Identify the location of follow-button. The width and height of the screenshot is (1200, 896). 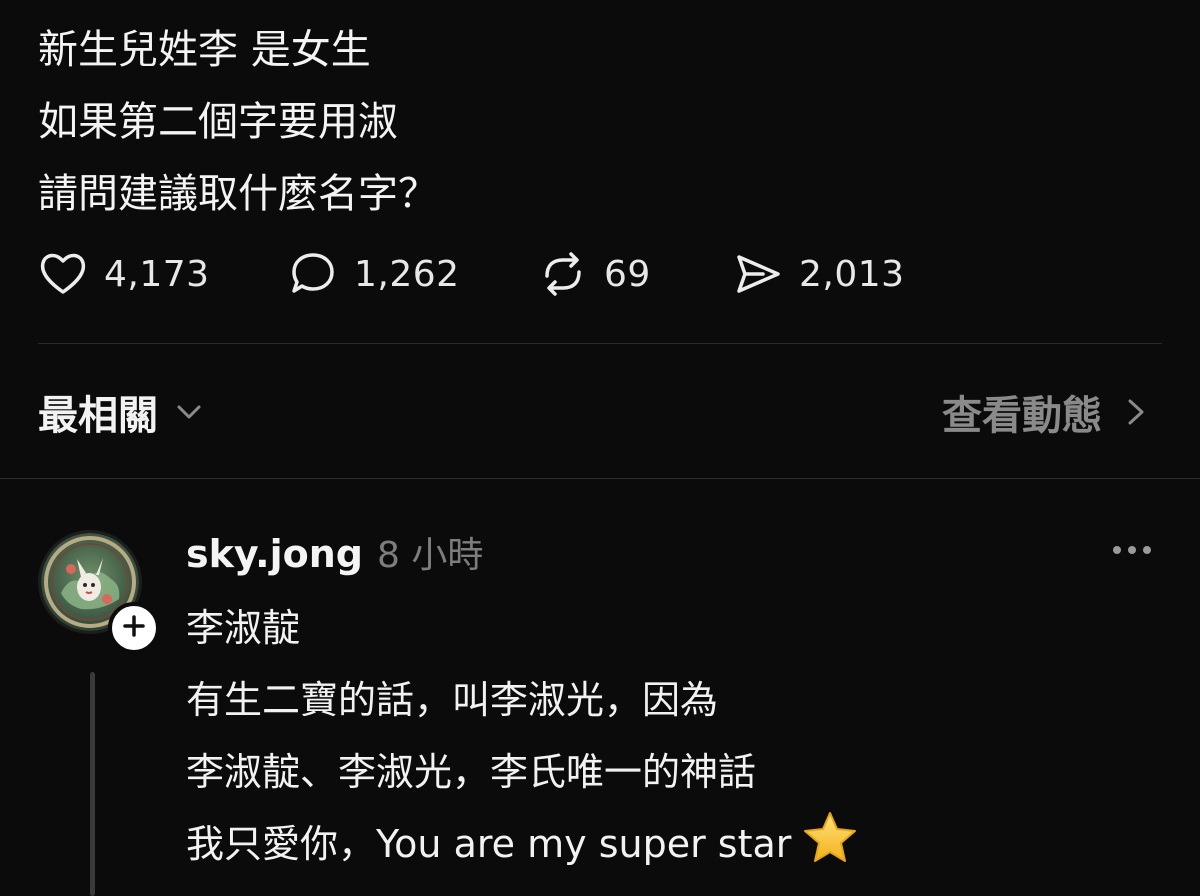
(134, 628).